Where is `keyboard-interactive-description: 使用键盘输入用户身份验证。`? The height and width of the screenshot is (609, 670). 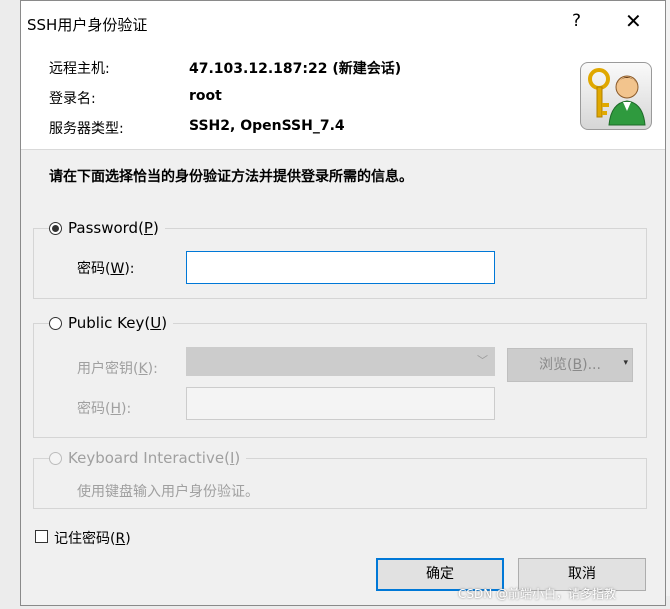
keyboard-interactive-description: 使用键盘输入用户身份验证。 is located at coordinates (168, 492).